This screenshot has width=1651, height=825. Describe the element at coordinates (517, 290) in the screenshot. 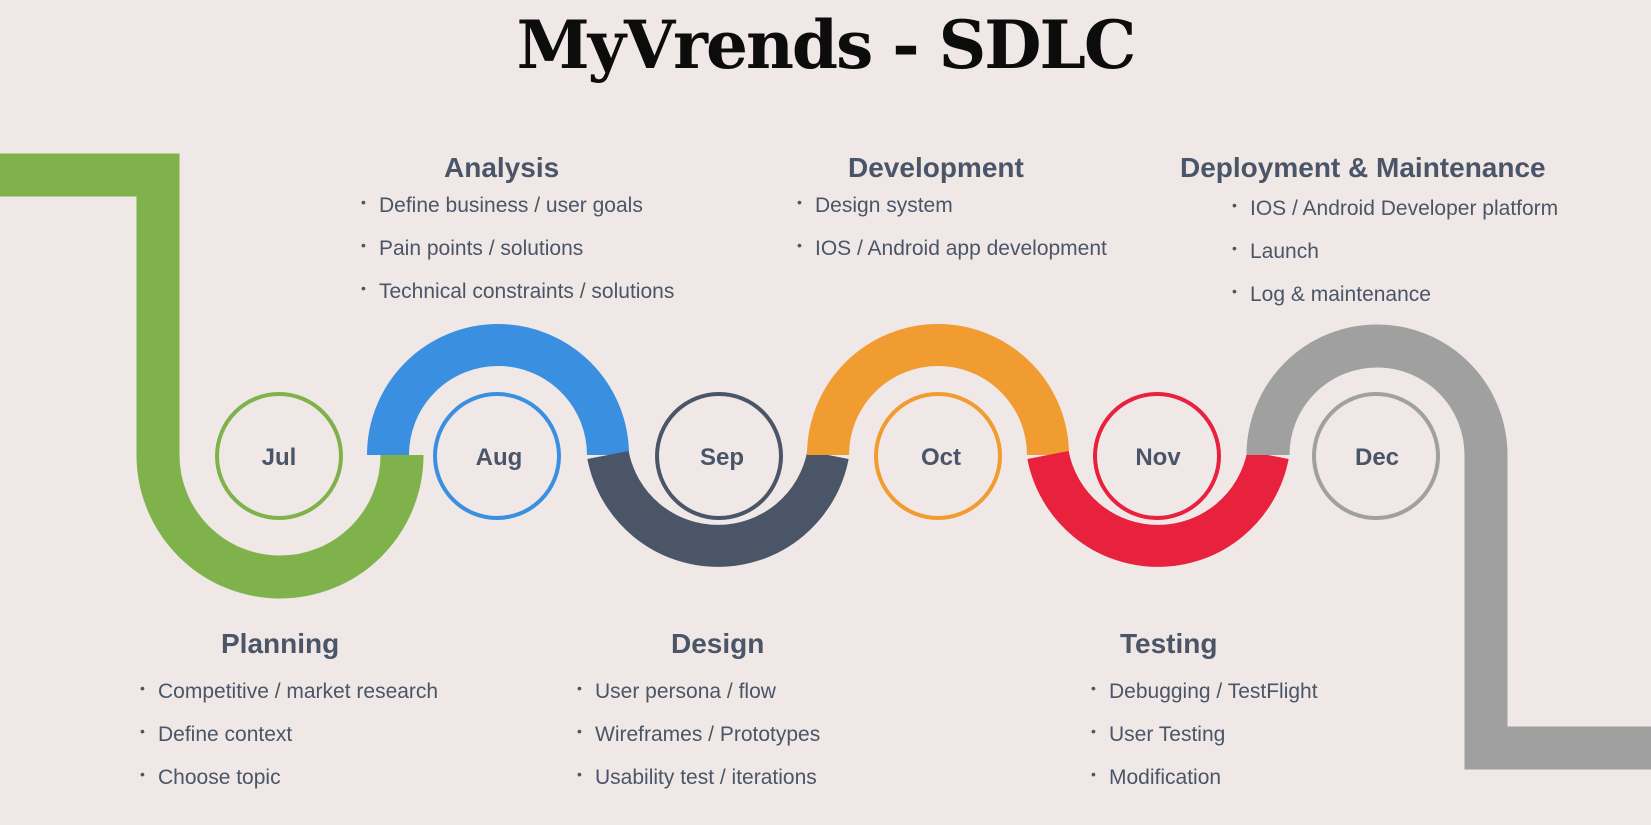

I see `list-item: Technical constraints / solutions` at that location.